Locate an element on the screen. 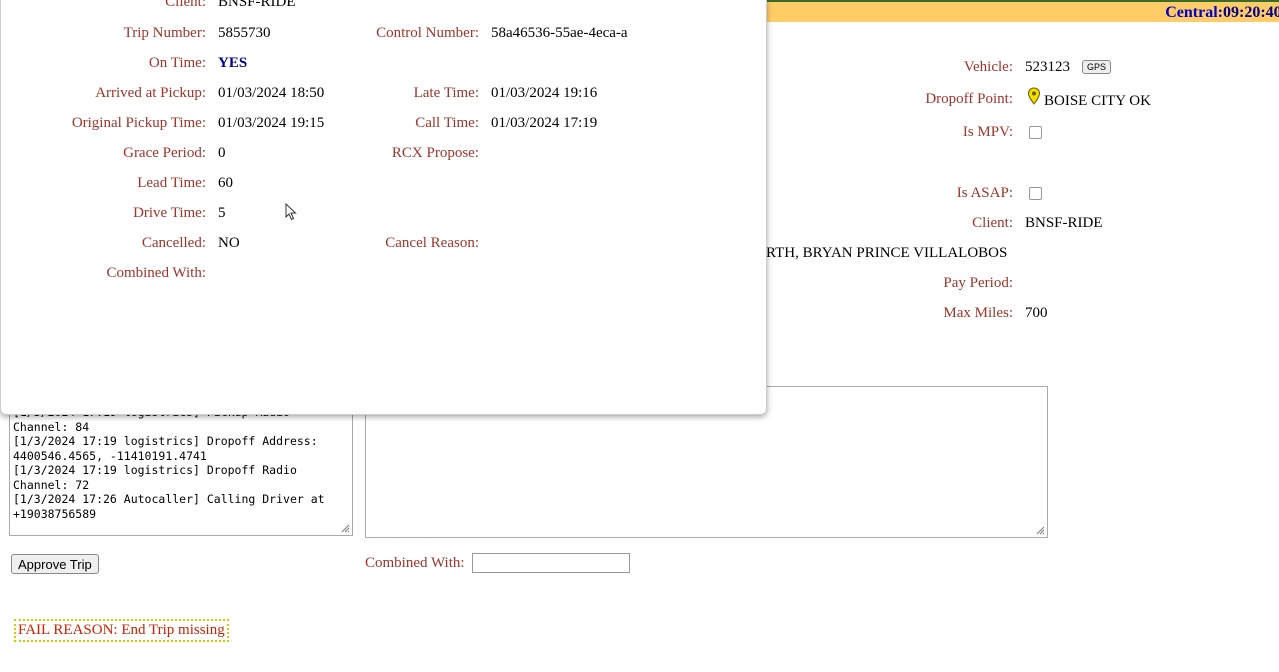 The height and width of the screenshot is (672, 1279). central-clock: Central: 09:20:40 is located at coordinates (1222, 13).